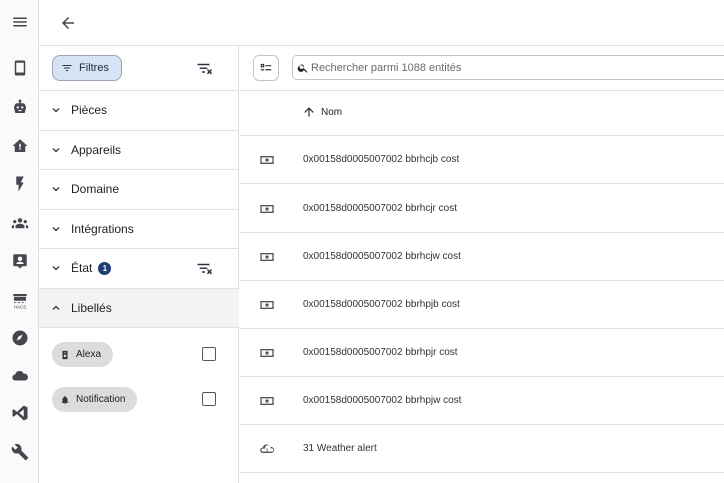  Describe the element at coordinates (205, 69) in the screenshot. I see `clear-filters-icon` at that location.